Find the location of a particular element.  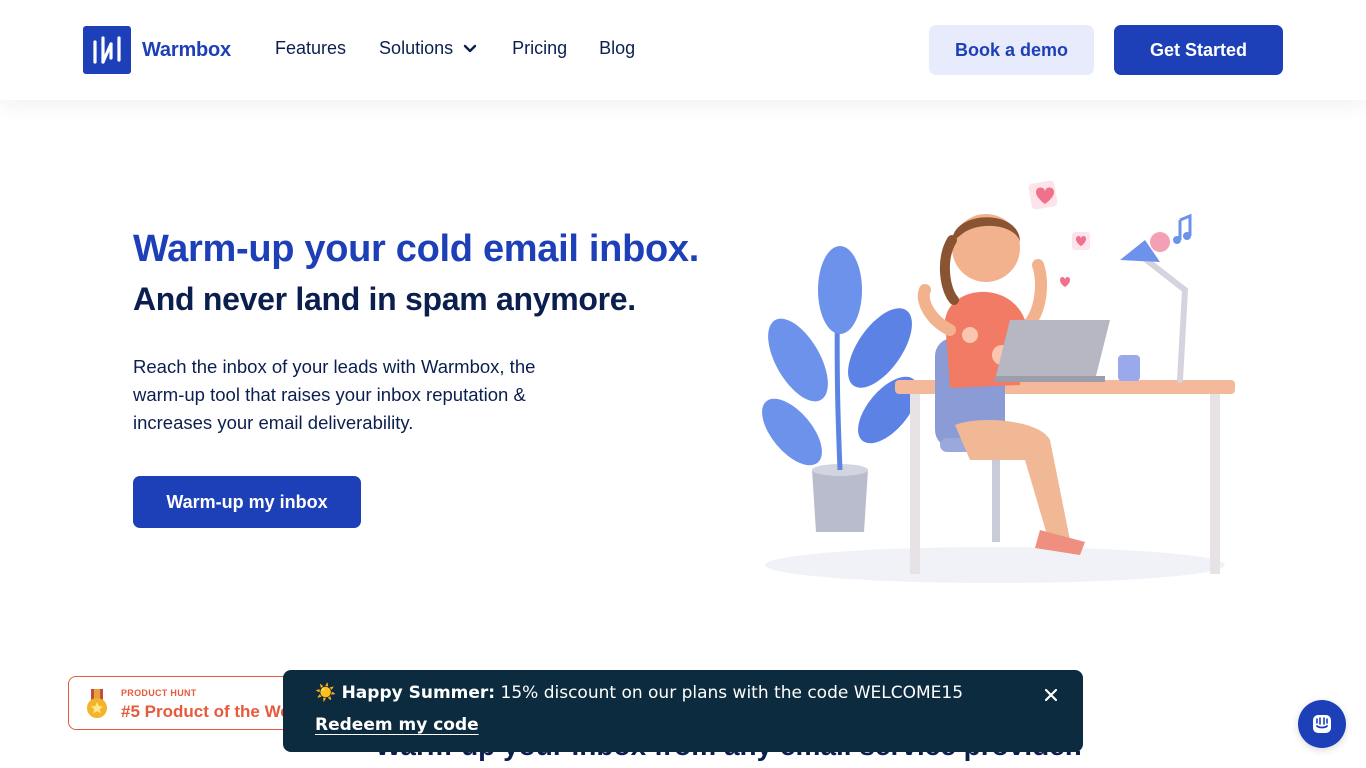

nav-solutions: Solutions is located at coordinates (428, 48).